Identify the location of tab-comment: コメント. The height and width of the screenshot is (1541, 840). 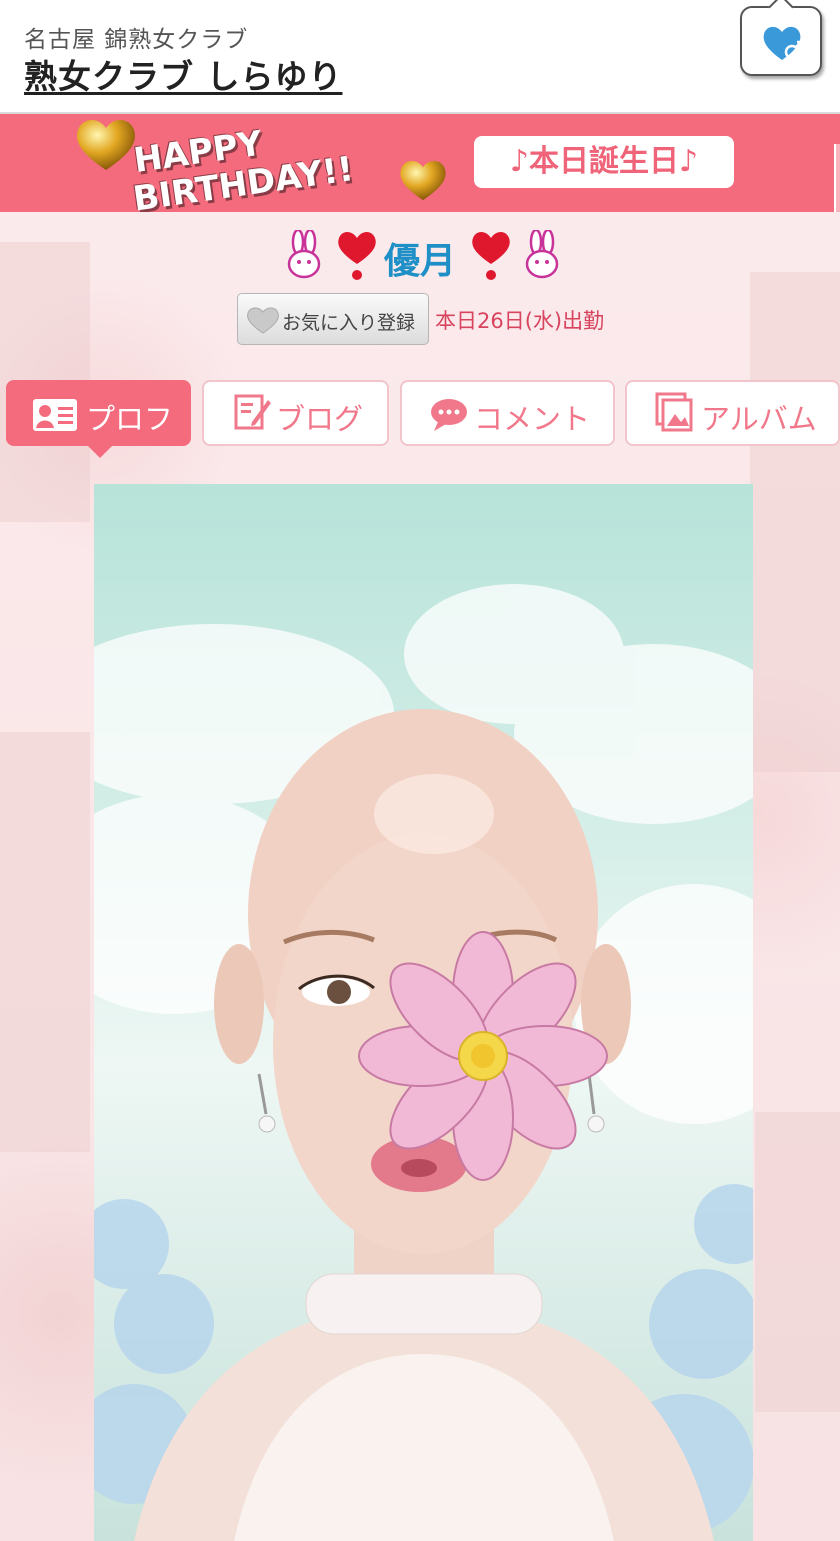
(507, 413).